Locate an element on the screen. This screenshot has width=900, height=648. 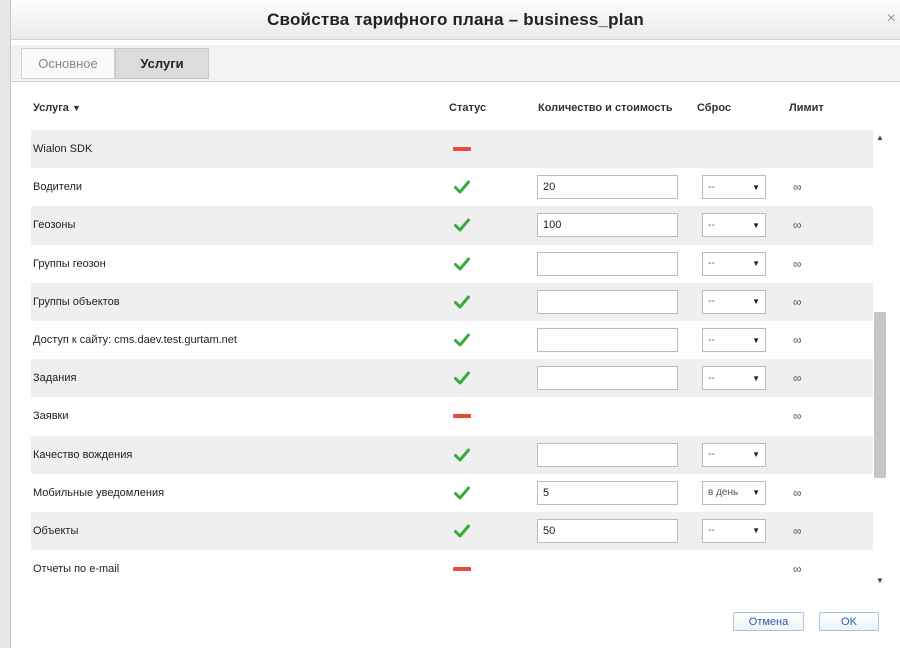
table-row: Объекты -- ▼ ∞ is located at coordinates (452, 531).